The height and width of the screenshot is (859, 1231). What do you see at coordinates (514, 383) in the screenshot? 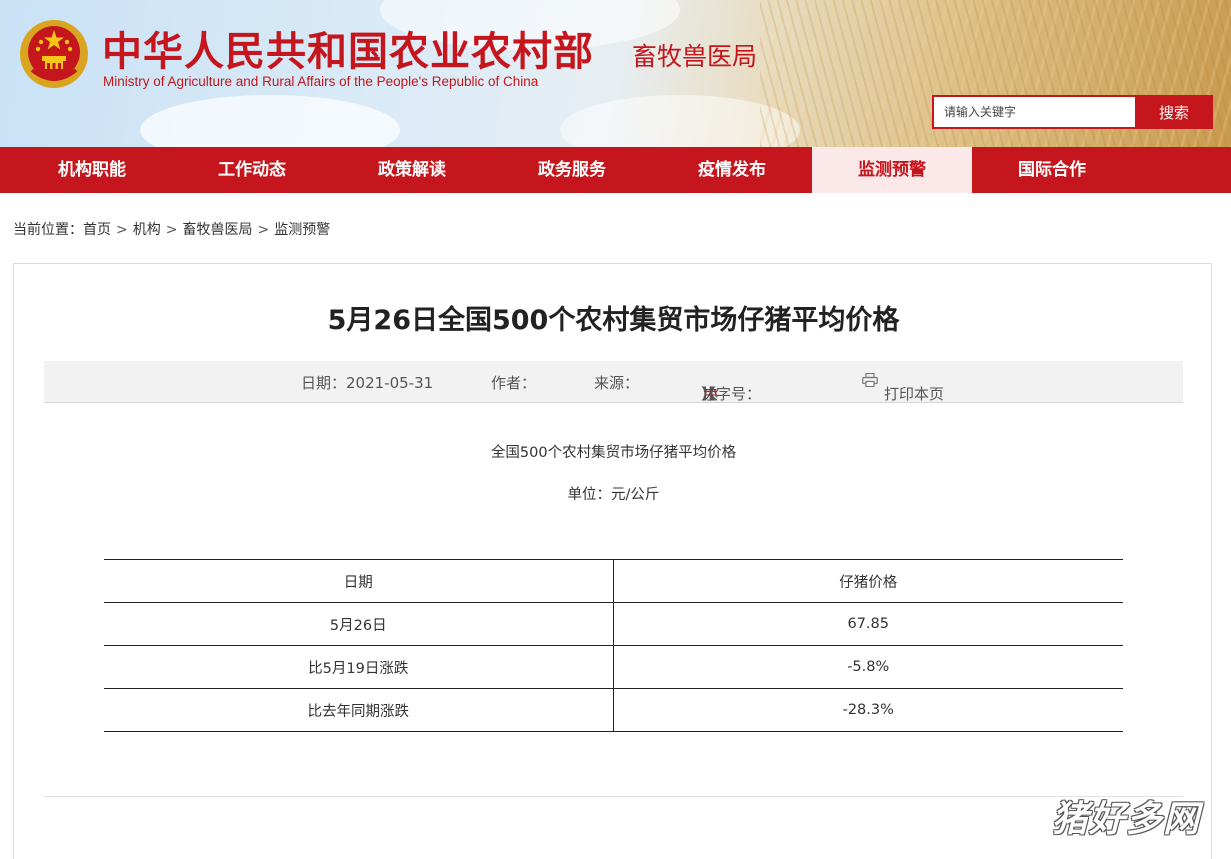
I see `article-author: 作者：` at bounding box center [514, 383].